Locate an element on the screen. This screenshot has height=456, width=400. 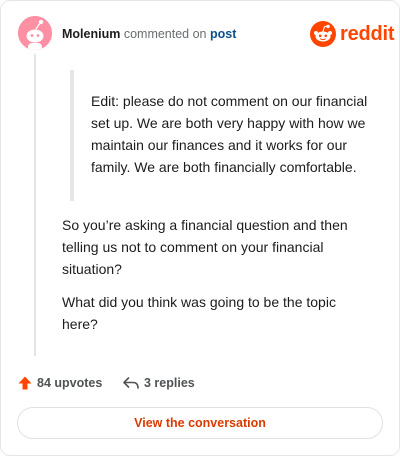
comment-header: Molenium commented on post is located at coordinates (149, 34).